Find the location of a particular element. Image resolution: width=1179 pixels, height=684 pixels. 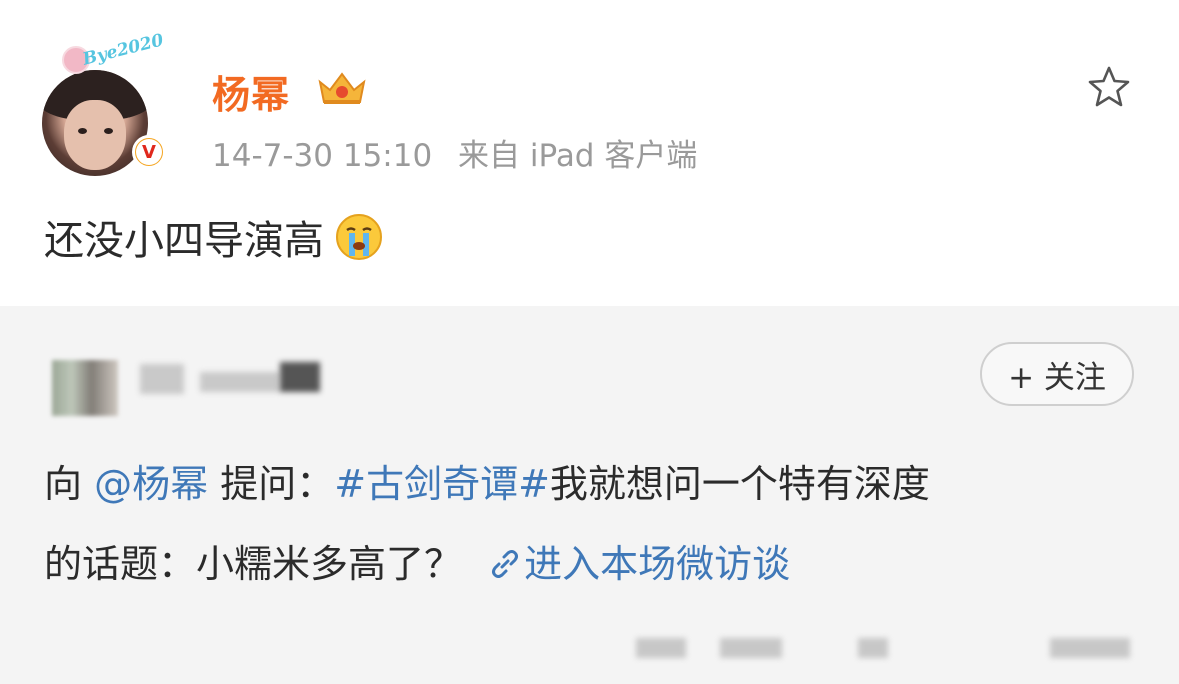

star-icon is located at coordinates (1109, 87).